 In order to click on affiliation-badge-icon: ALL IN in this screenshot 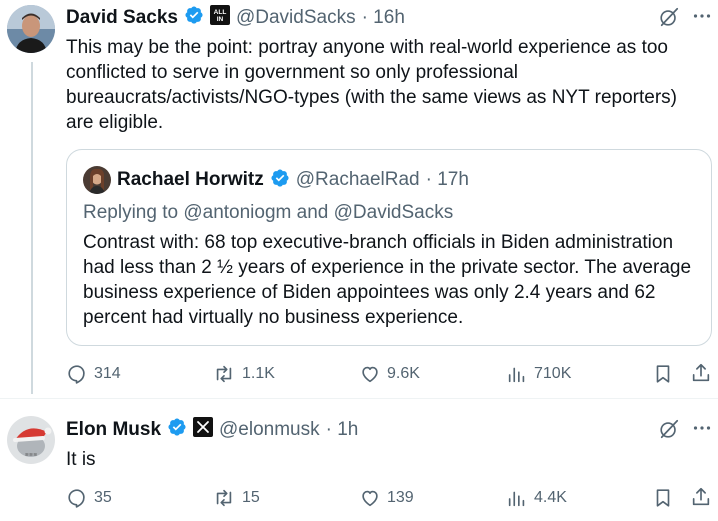, I will do `click(219, 17)`.